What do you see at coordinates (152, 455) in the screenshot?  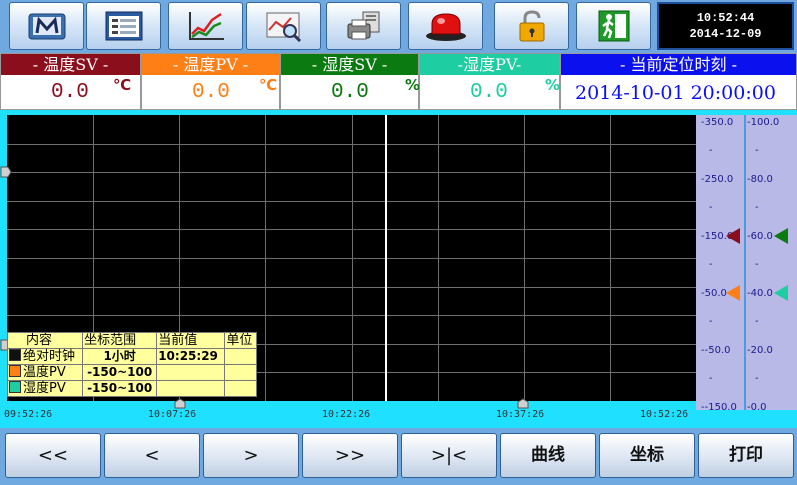 I see `page-prev-button: <` at bounding box center [152, 455].